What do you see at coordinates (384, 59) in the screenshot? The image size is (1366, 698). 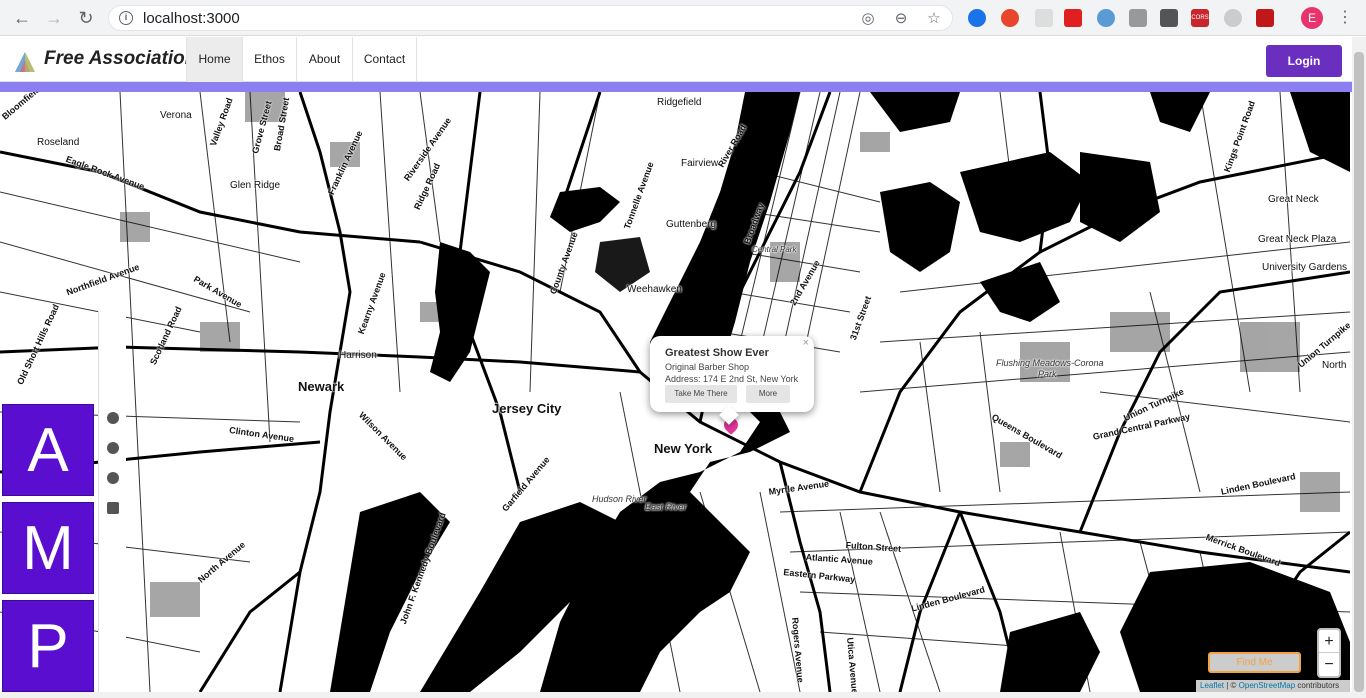 I see `nav-contact: Contact` at bounding box center [384, 59].